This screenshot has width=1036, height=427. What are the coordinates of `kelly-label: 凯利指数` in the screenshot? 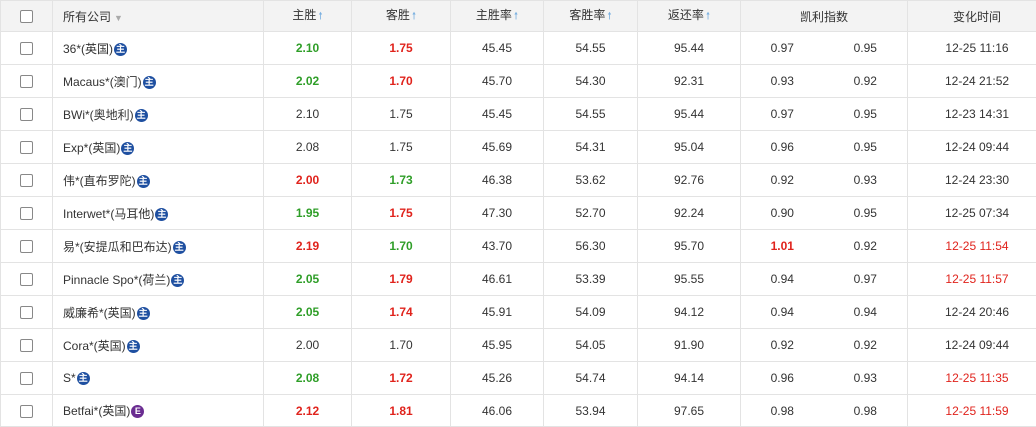 It's located at (824, 16).